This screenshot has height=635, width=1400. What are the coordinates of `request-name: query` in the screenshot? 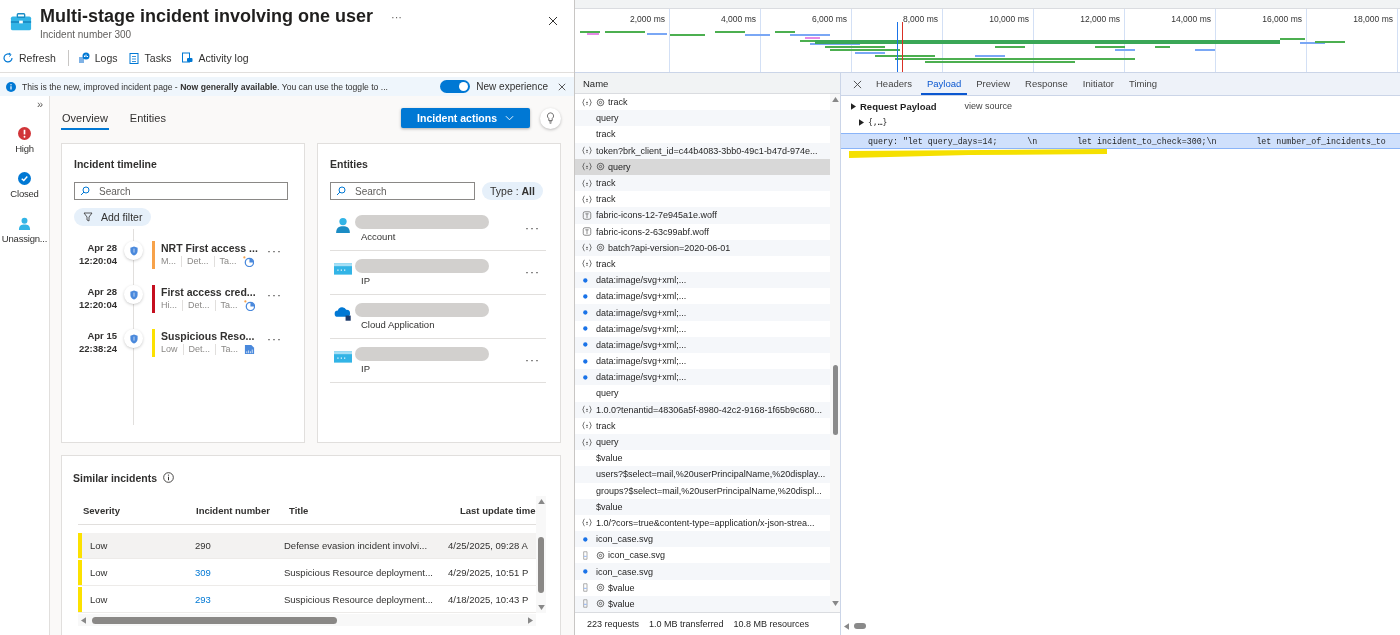 It's located at (607, 393).